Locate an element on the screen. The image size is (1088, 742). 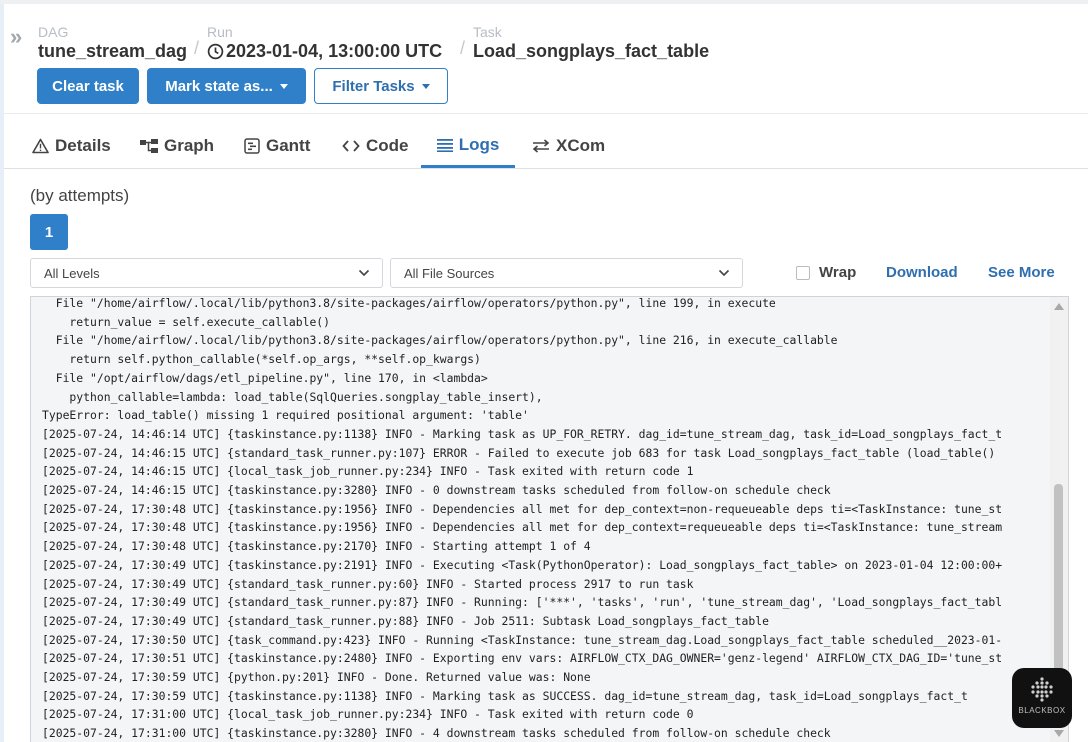
attempts-label: (by attempts) is located at coordinates (80, 195).